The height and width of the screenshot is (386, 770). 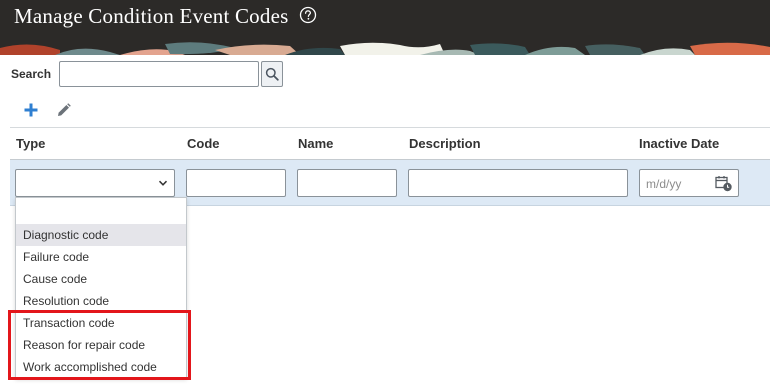 What do you see at coordinates (95, 183) in the screenshot?
I see `type-select` at bounding box center [95, 183].